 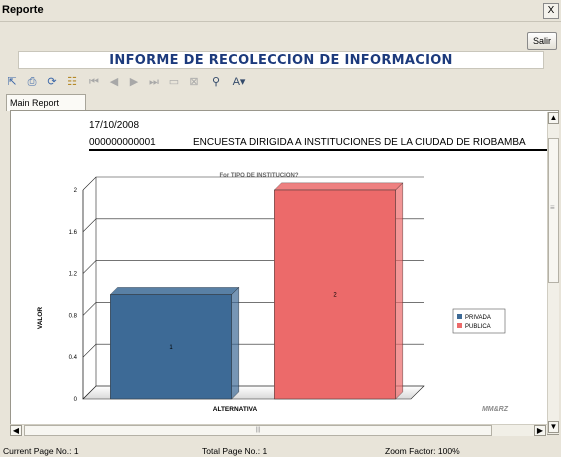 What do you see at coordinates (76, 191) in the screenshot?
I see `y-tick-label: 2` at bounding box center [76, 191].